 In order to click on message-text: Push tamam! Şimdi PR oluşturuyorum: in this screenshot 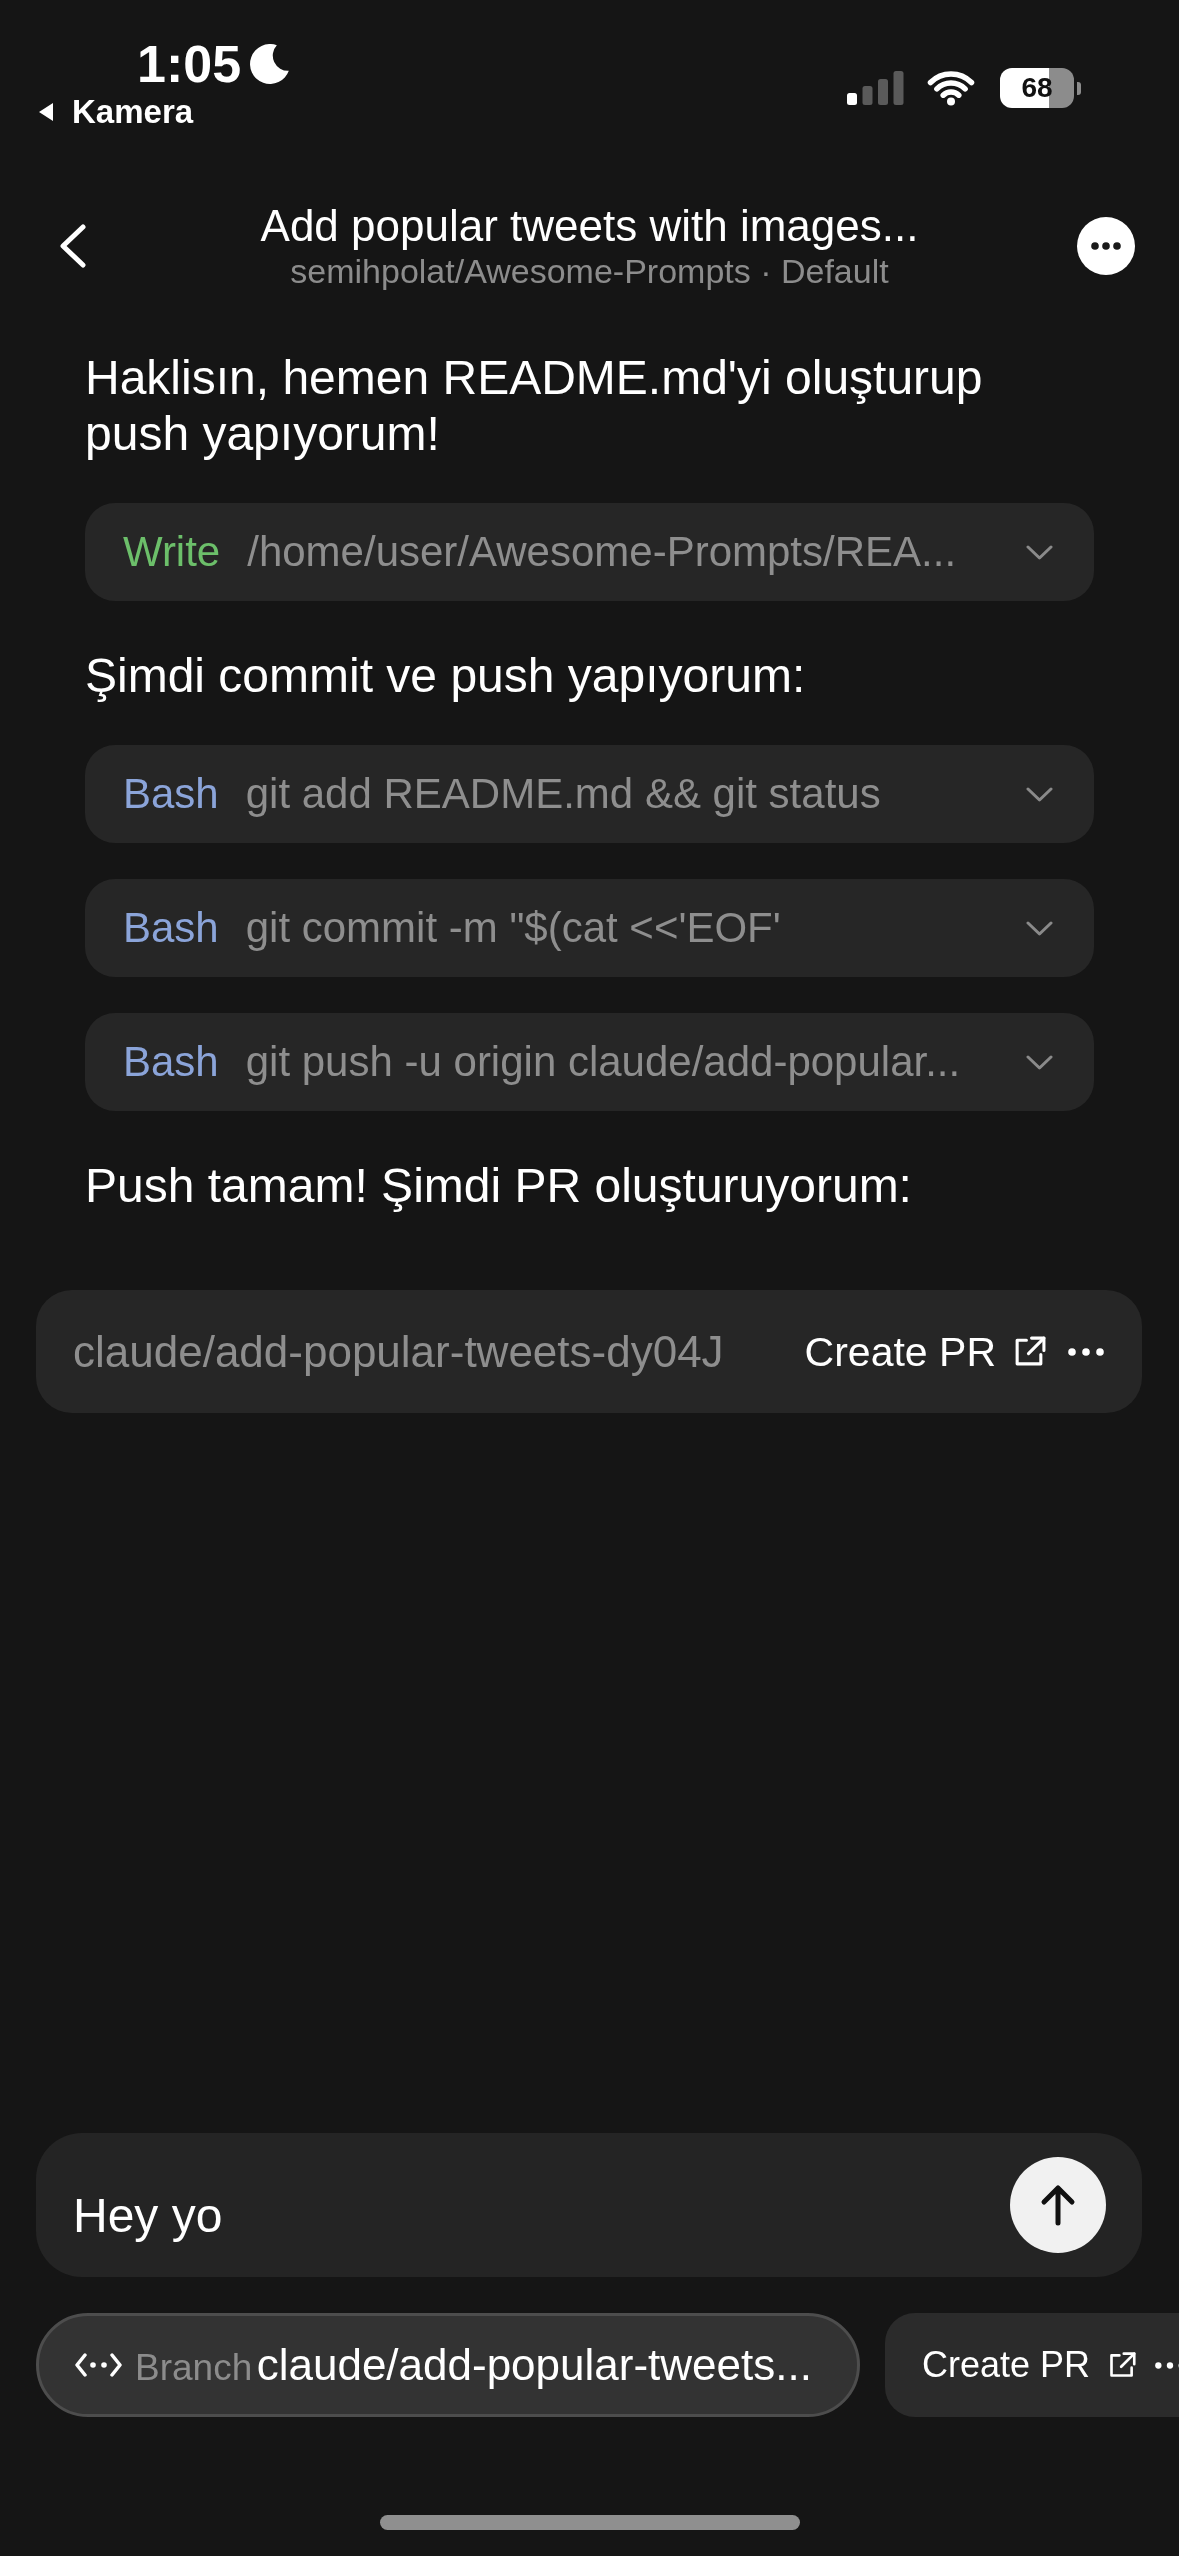, I will do `click(499, 1186)`.